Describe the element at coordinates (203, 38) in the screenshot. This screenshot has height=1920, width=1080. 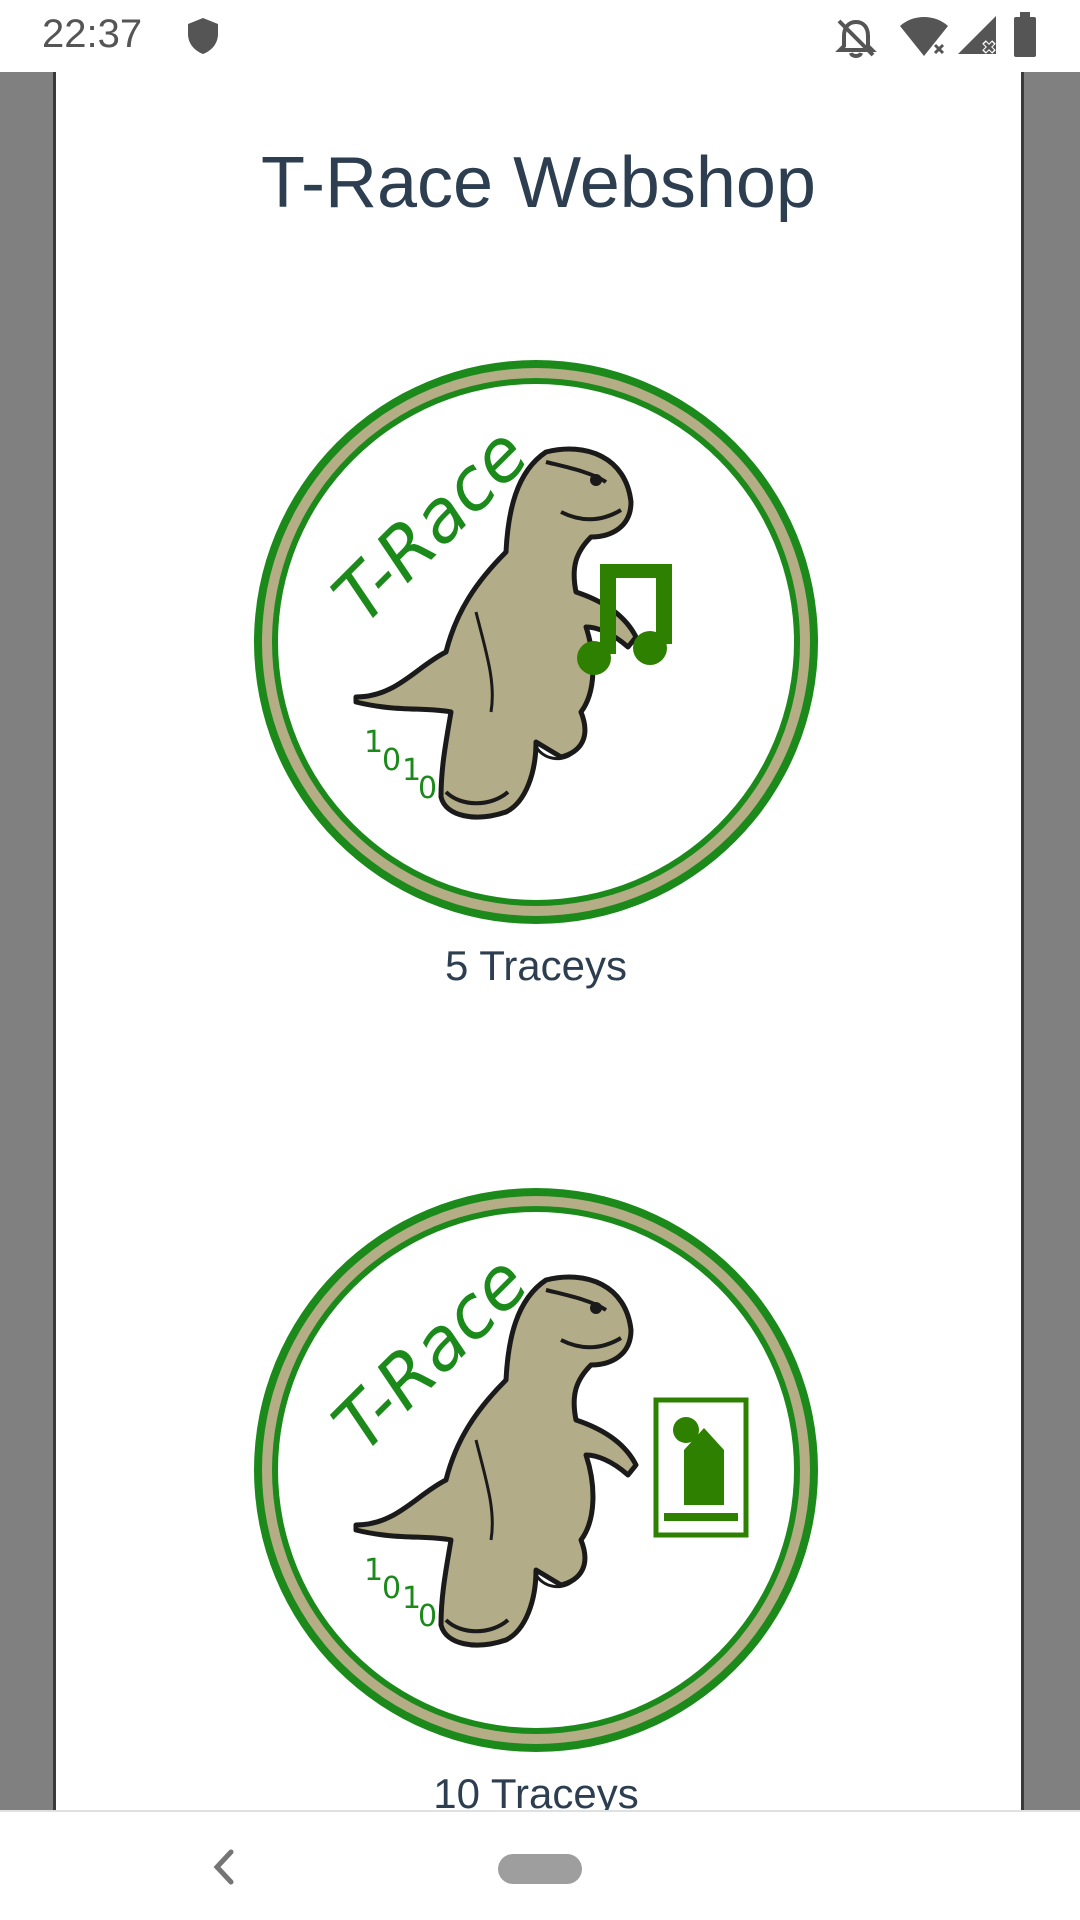
I see `shield-icon` at that location.